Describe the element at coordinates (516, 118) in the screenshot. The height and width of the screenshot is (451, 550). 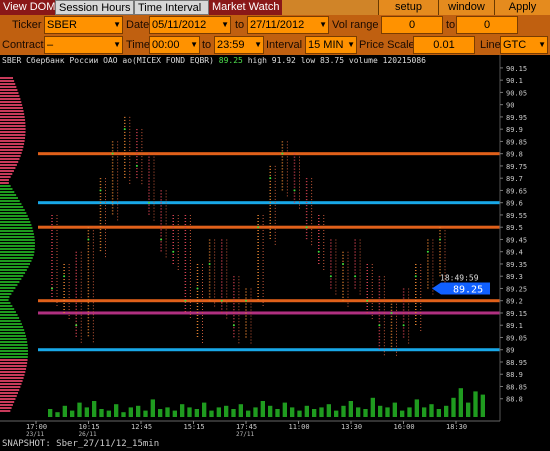
I see `y-tick-label: 89.95` at that location.